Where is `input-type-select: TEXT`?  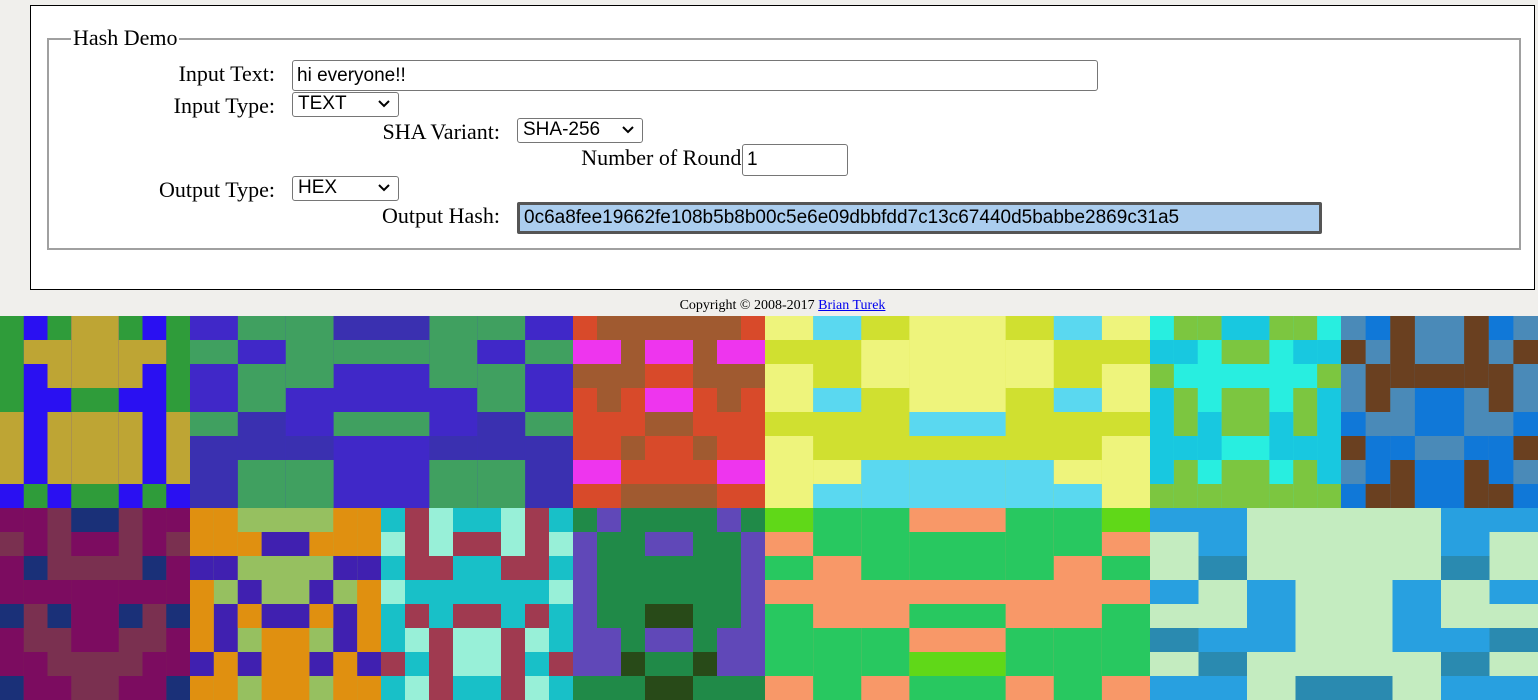 input-type-select: TEXT is located at coordinates (345, 104).